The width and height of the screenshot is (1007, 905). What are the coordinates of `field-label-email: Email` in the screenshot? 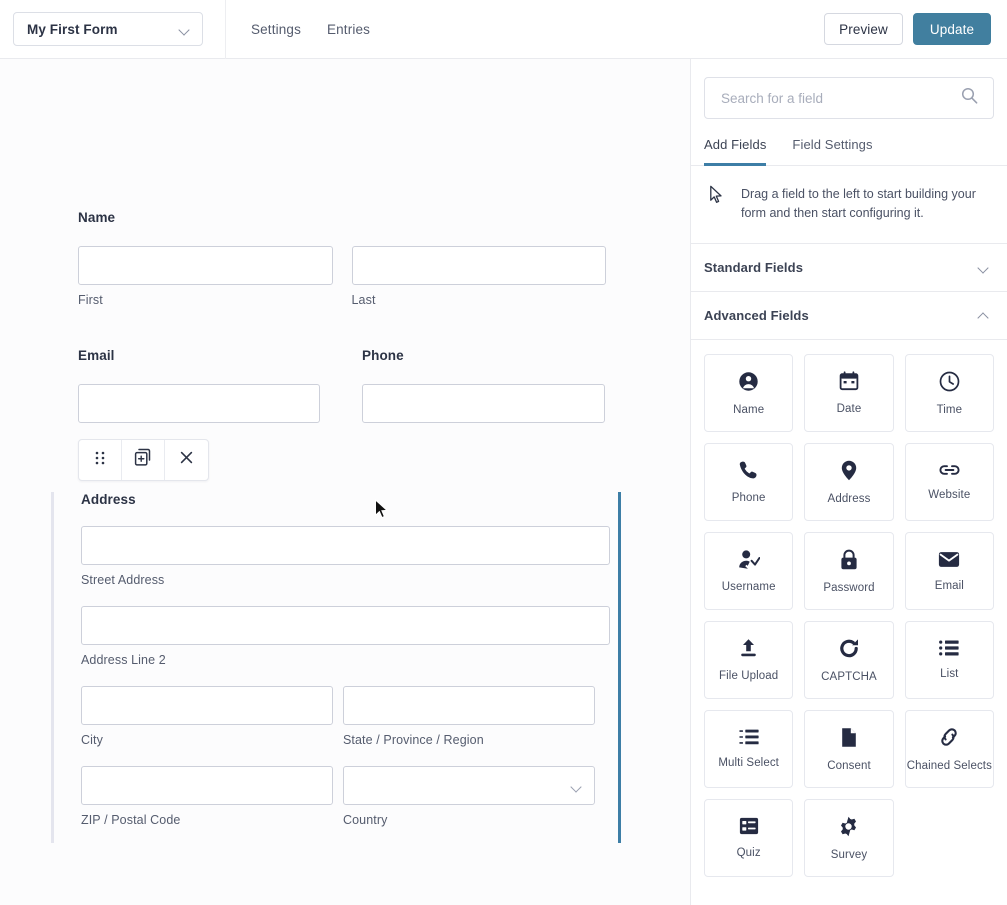 It's located at (96, 355).